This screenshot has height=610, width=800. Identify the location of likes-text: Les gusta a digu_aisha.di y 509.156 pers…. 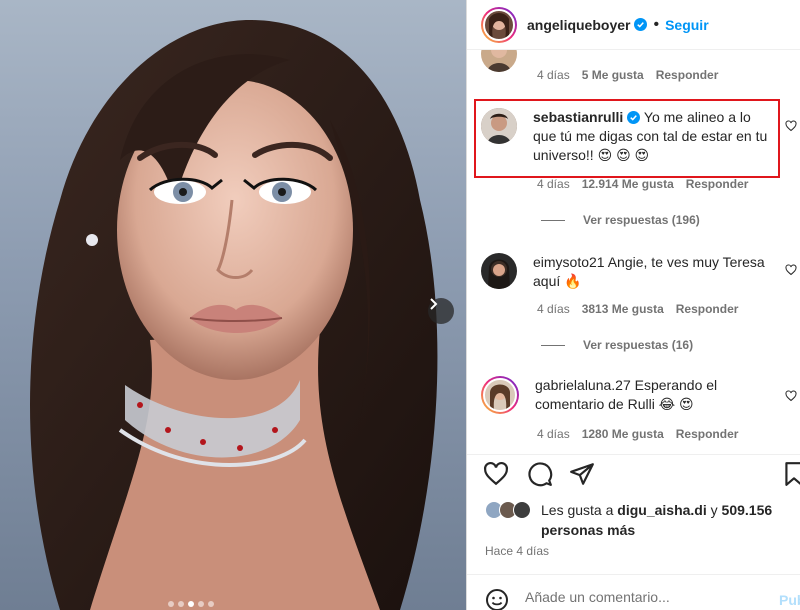
(670, 520).